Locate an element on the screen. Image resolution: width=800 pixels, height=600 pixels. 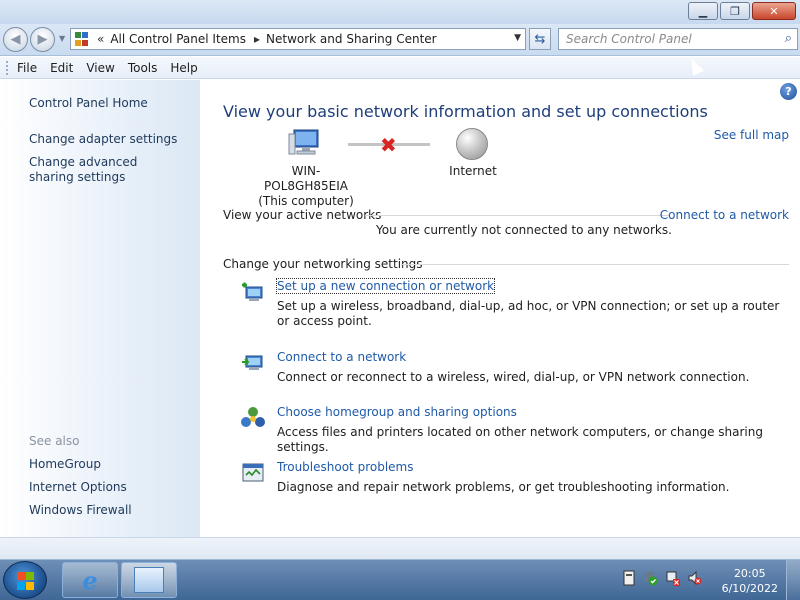
window-controls: ▁ ❐ ✕ is located at coordinates (742, 11).